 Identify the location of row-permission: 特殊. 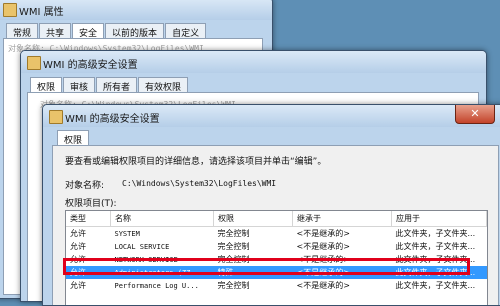
(253, 272).